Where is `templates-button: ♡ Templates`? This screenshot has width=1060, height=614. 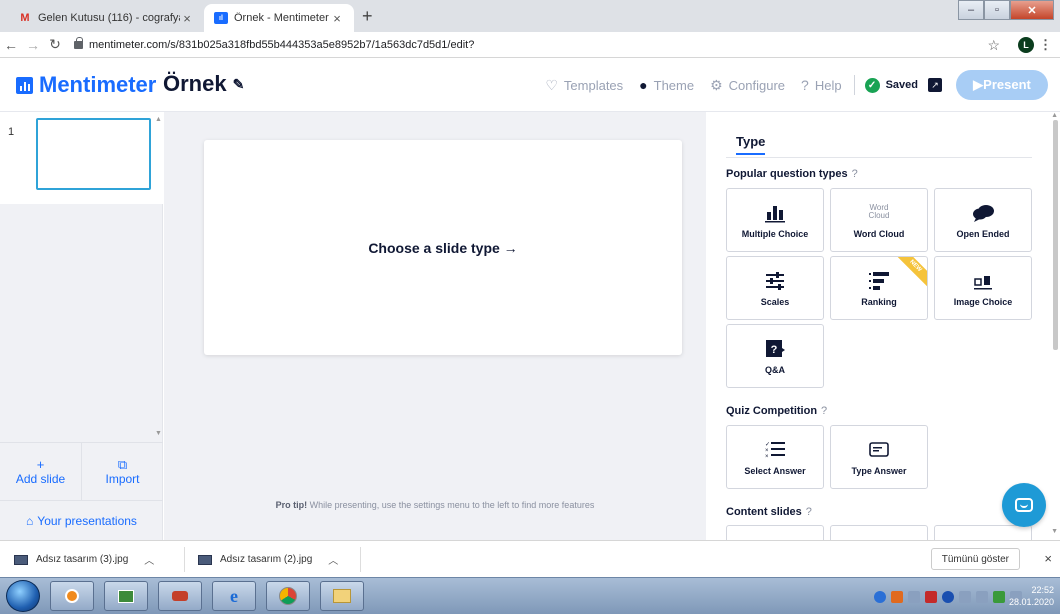
templates-button: ♡ Templates is located at coordinates (584, 85).